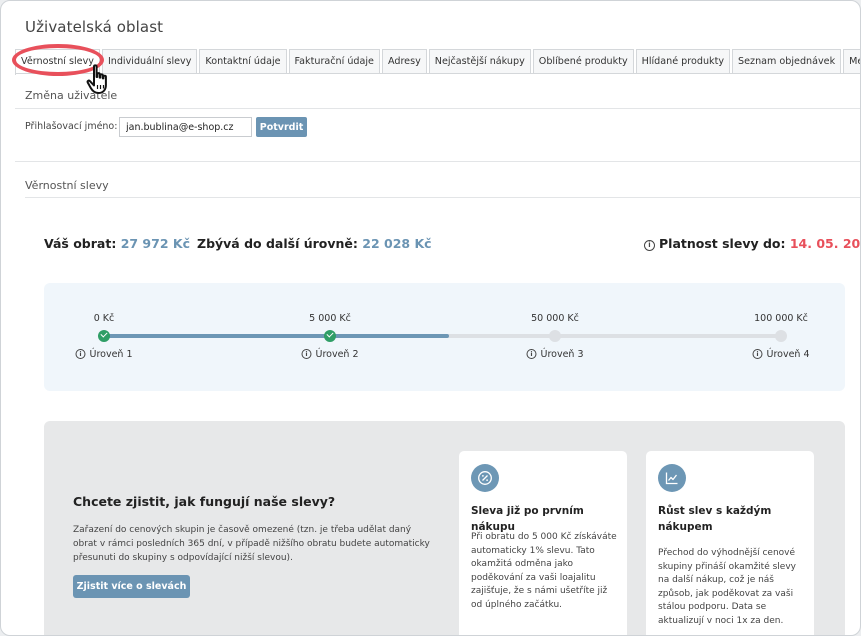 This screenshot has width=861, height=636. I want to click on tab-contact-details: Kontaktní údaje, so click(243, 61).